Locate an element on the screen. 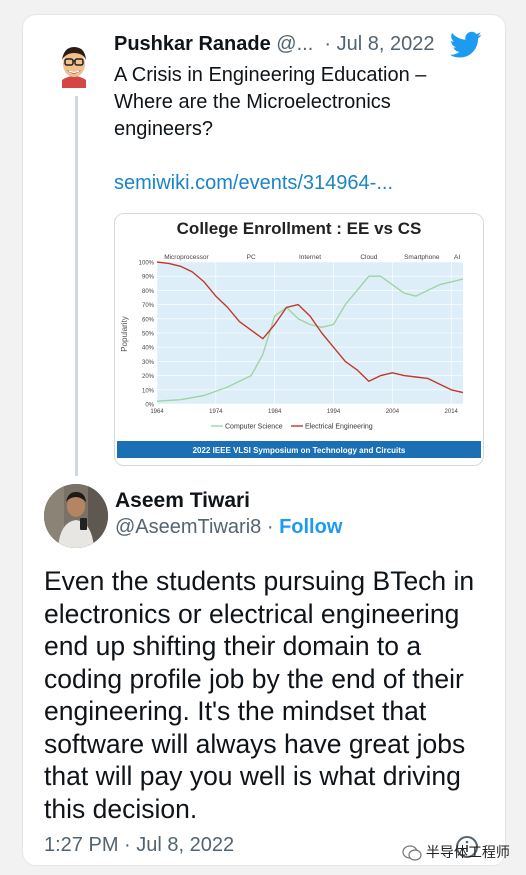 Image resolution: width=526 pixels, height=875 pixels. twitter-bird-icon is located at coordinates (466, 45).